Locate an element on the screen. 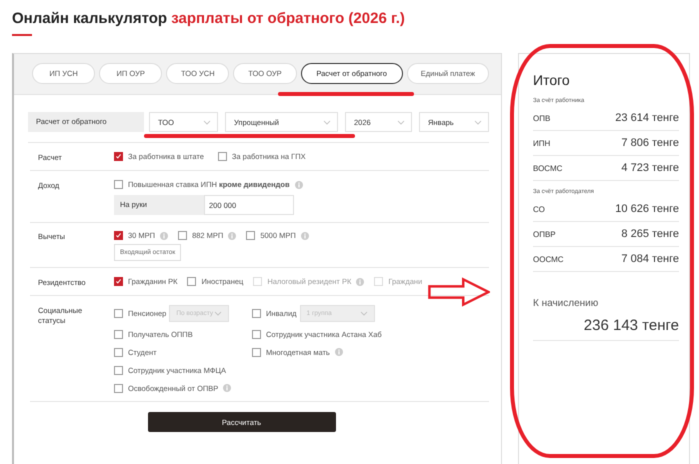 Image resolution: width=699 pixels, height=464 pixels. tax-amount: 7 806 тенге is located at coordinates (650, 143).